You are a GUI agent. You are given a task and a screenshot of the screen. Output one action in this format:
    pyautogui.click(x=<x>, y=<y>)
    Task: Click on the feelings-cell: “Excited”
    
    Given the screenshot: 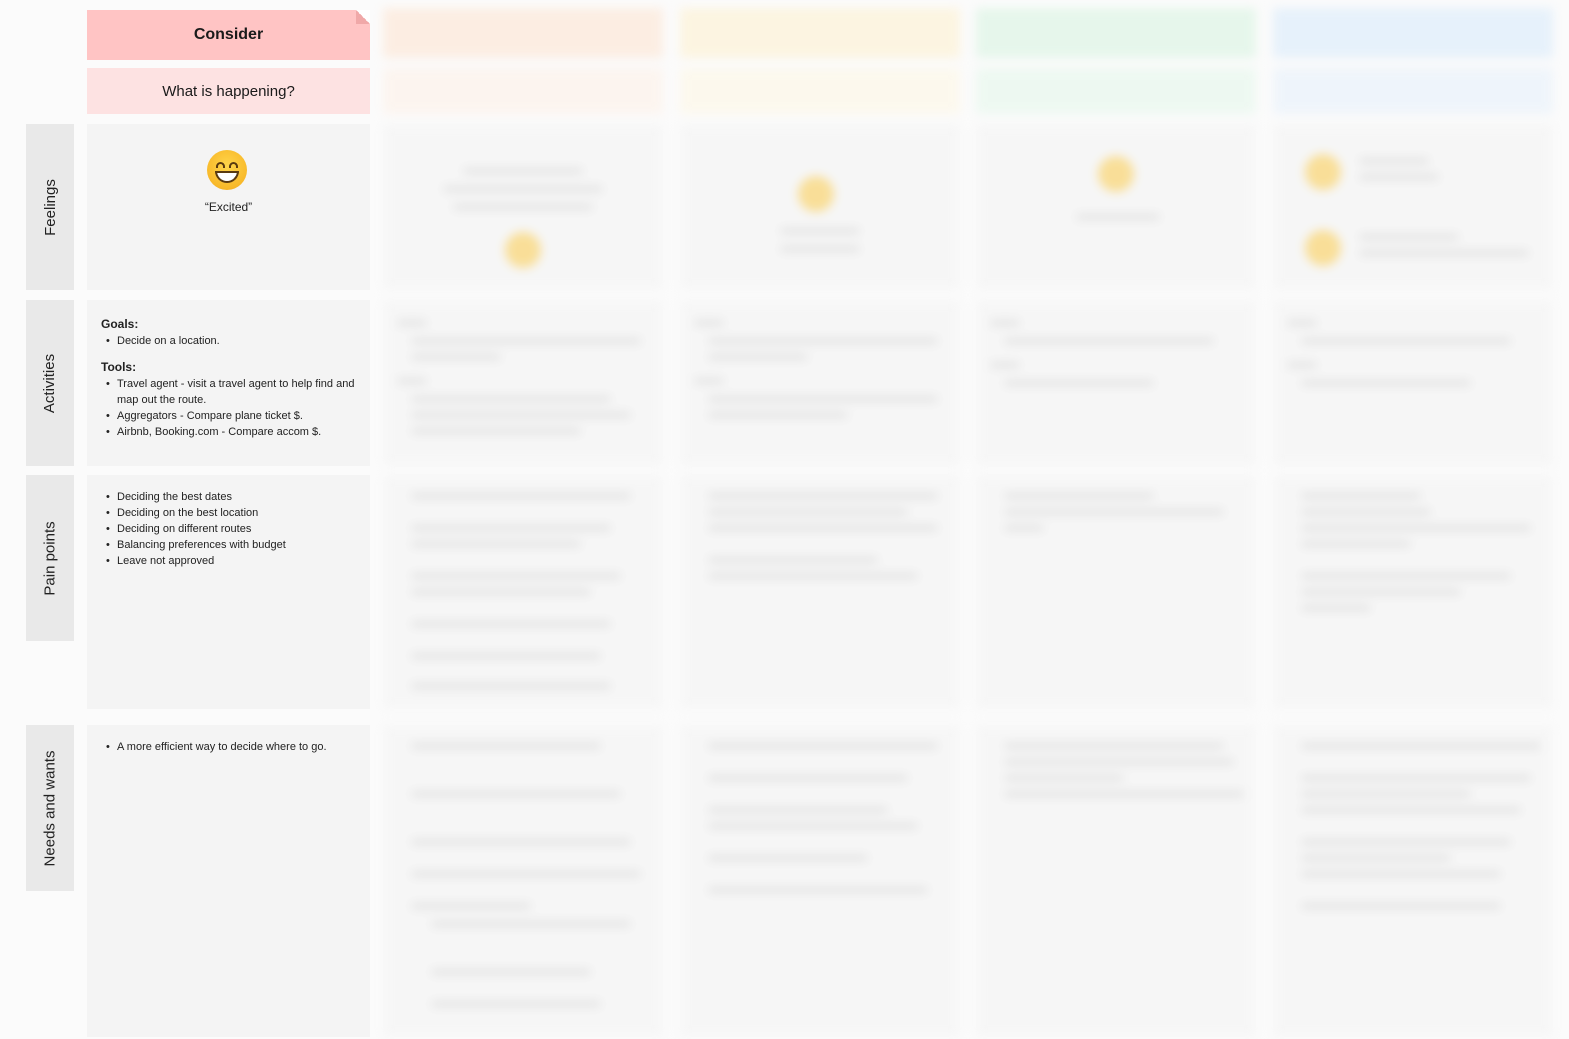 What is the action you would take?
    pyautogui.click(x=228, y=207)
    